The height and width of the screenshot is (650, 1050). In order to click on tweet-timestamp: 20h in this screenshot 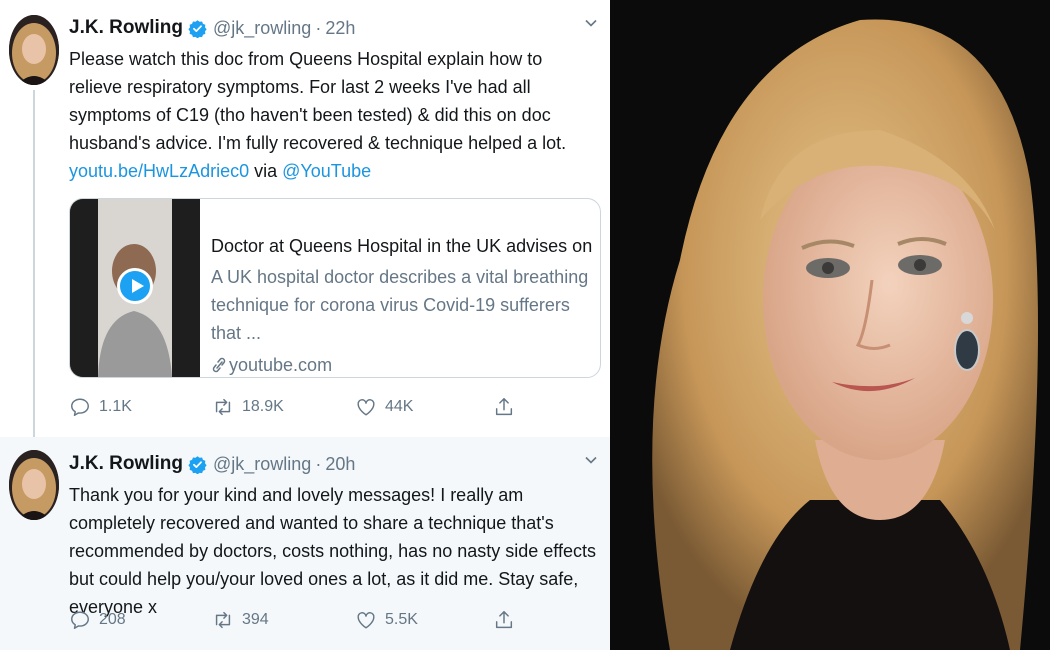, I will do `click(340, 464)`.